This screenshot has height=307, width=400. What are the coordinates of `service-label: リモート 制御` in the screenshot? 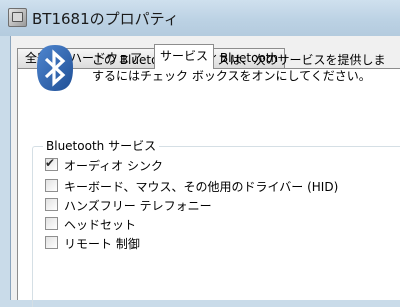 It's located at (102, 244).